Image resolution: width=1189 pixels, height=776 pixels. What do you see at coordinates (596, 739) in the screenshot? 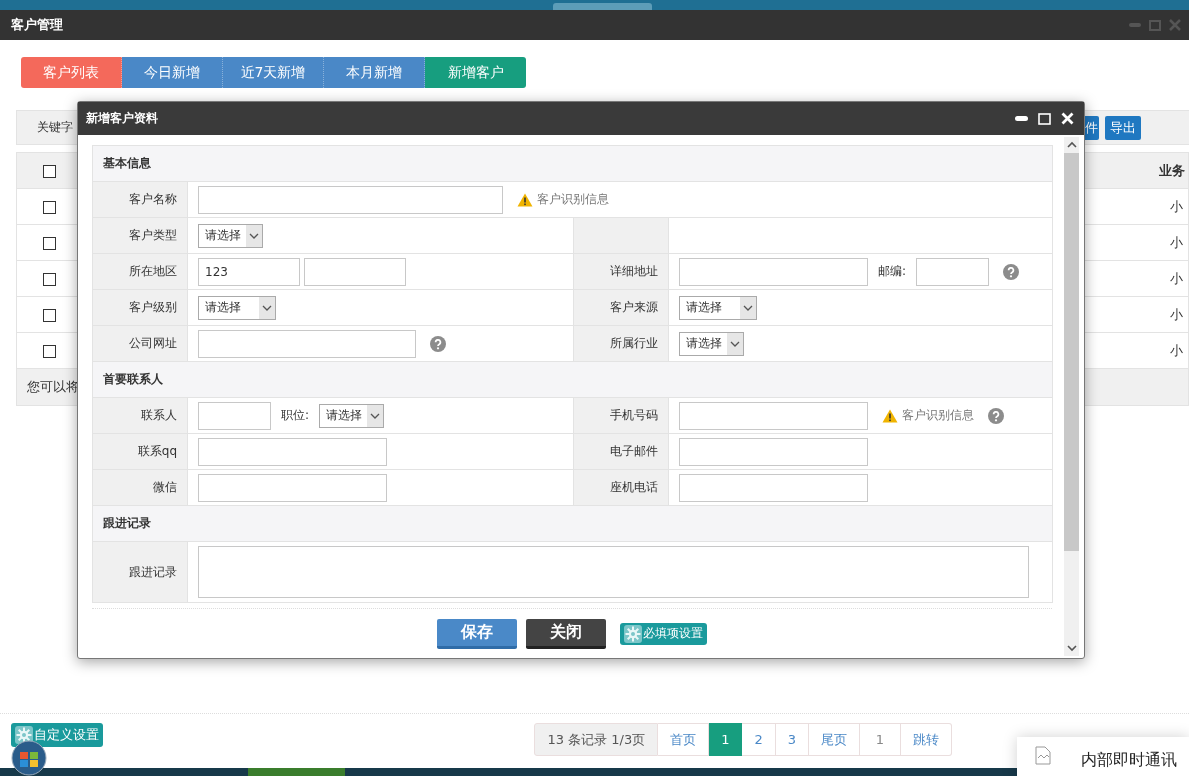
I see `record-summary: 13 条记录 1/3页` at bounding box center [596, 739].